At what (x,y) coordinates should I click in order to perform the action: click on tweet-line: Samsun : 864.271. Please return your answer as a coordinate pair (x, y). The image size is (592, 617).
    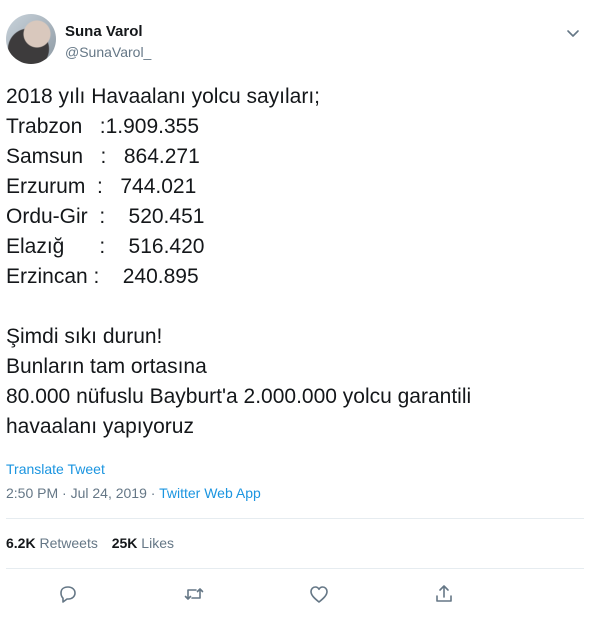
    Looking at the image, I should click on (103, 156).